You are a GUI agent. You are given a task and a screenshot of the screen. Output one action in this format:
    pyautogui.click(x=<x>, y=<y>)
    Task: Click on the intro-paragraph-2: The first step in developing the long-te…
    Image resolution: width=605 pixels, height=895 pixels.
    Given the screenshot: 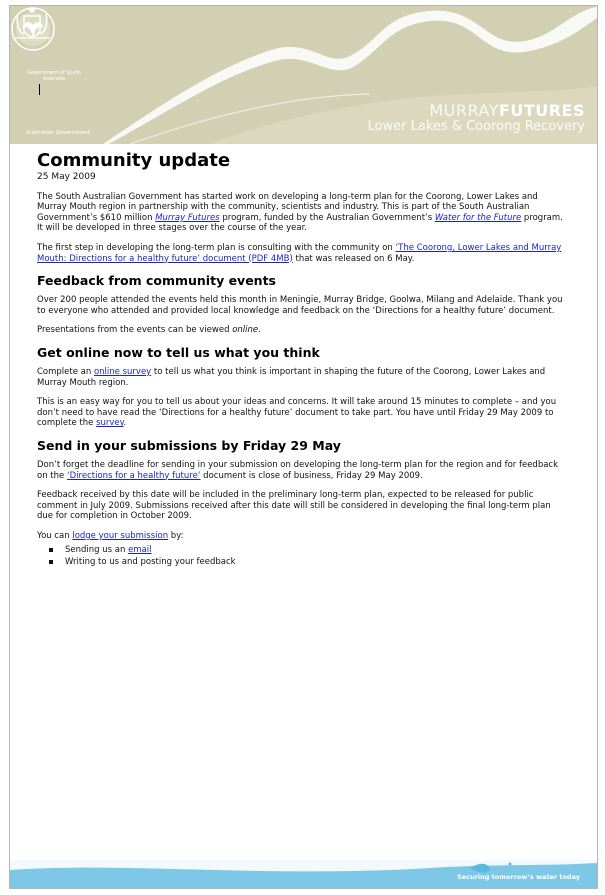 What is the action you would take?
    pyautogui.click(x=302, y=253)
    